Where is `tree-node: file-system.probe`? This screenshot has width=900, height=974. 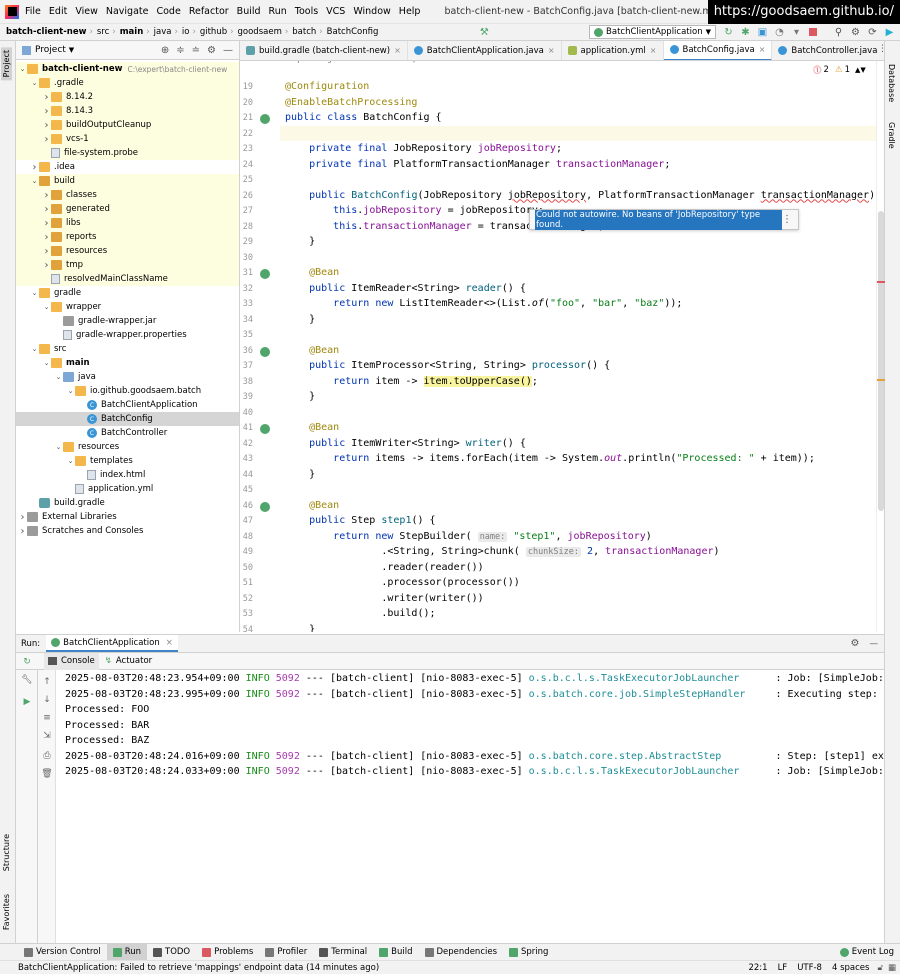
tree-node: file-system.probe is located at coordinates (127, 153).